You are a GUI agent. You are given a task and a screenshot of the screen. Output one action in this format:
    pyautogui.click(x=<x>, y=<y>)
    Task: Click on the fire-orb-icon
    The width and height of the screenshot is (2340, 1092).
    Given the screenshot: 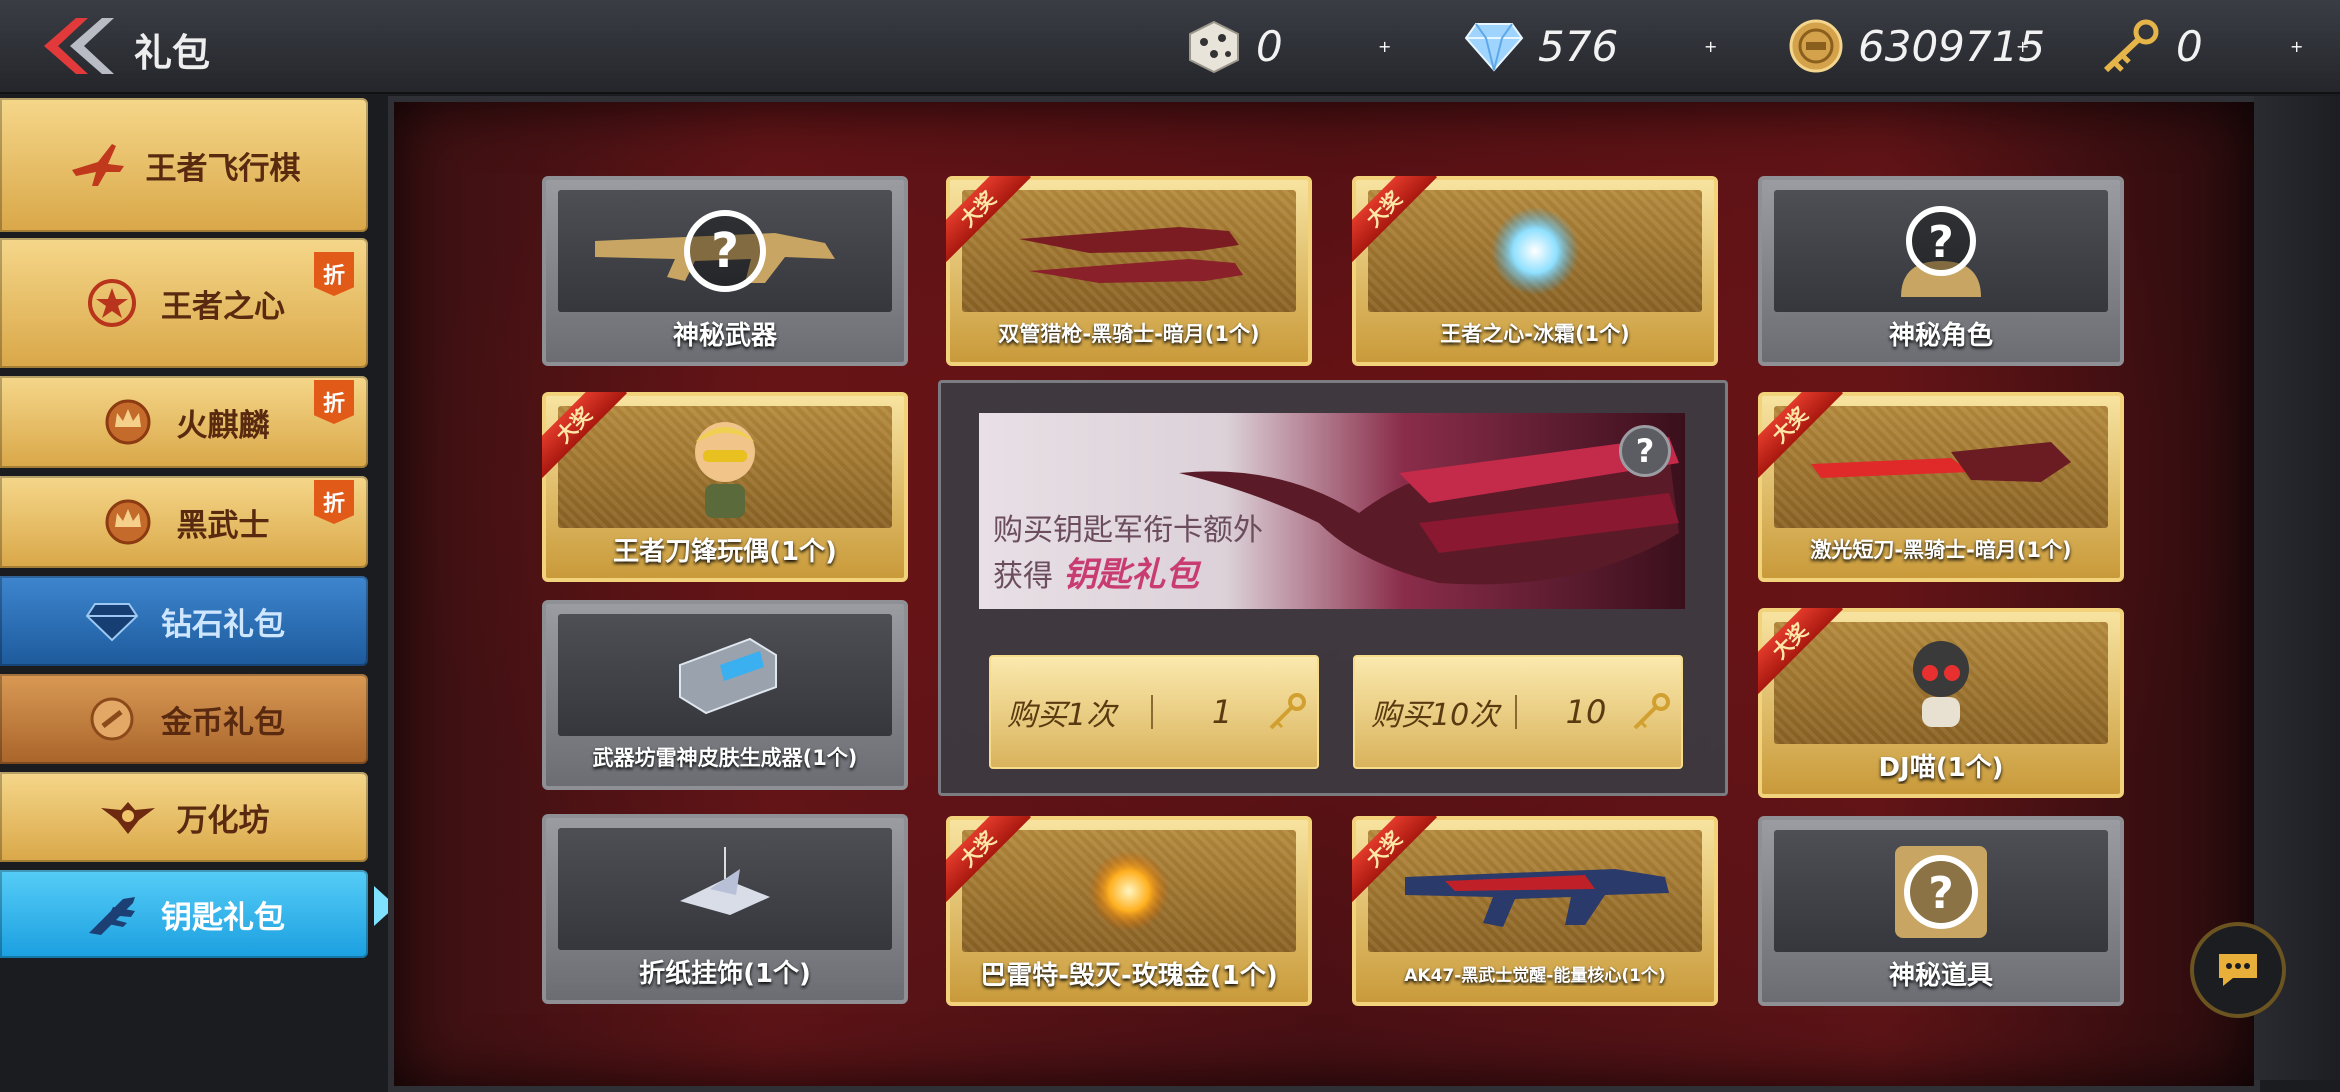 What is the action you would take?
    pyautogui.click(x=1129, y=891)
    